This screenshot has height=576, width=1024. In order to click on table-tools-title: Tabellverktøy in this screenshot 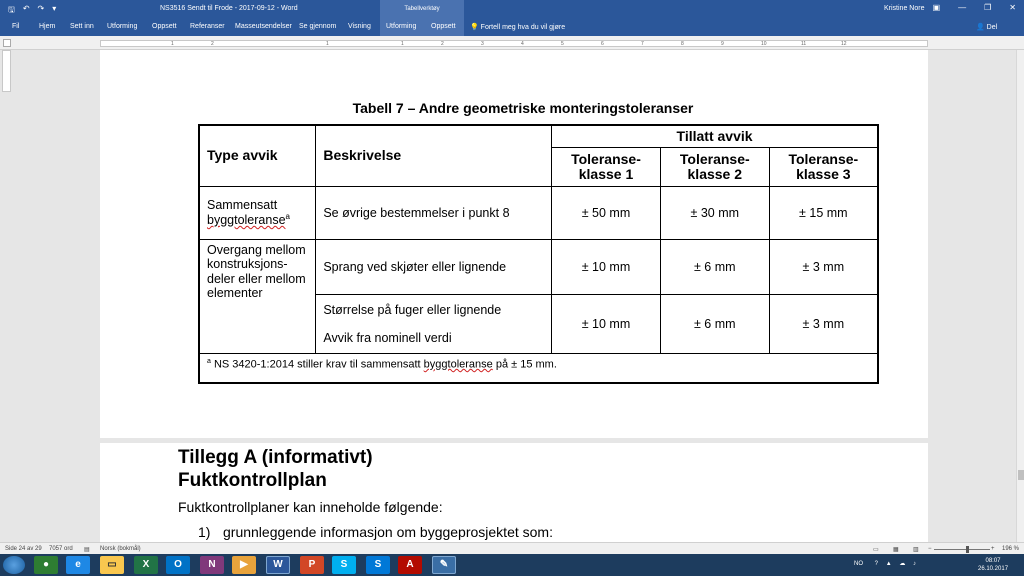, I will do `click(422, 9)`.